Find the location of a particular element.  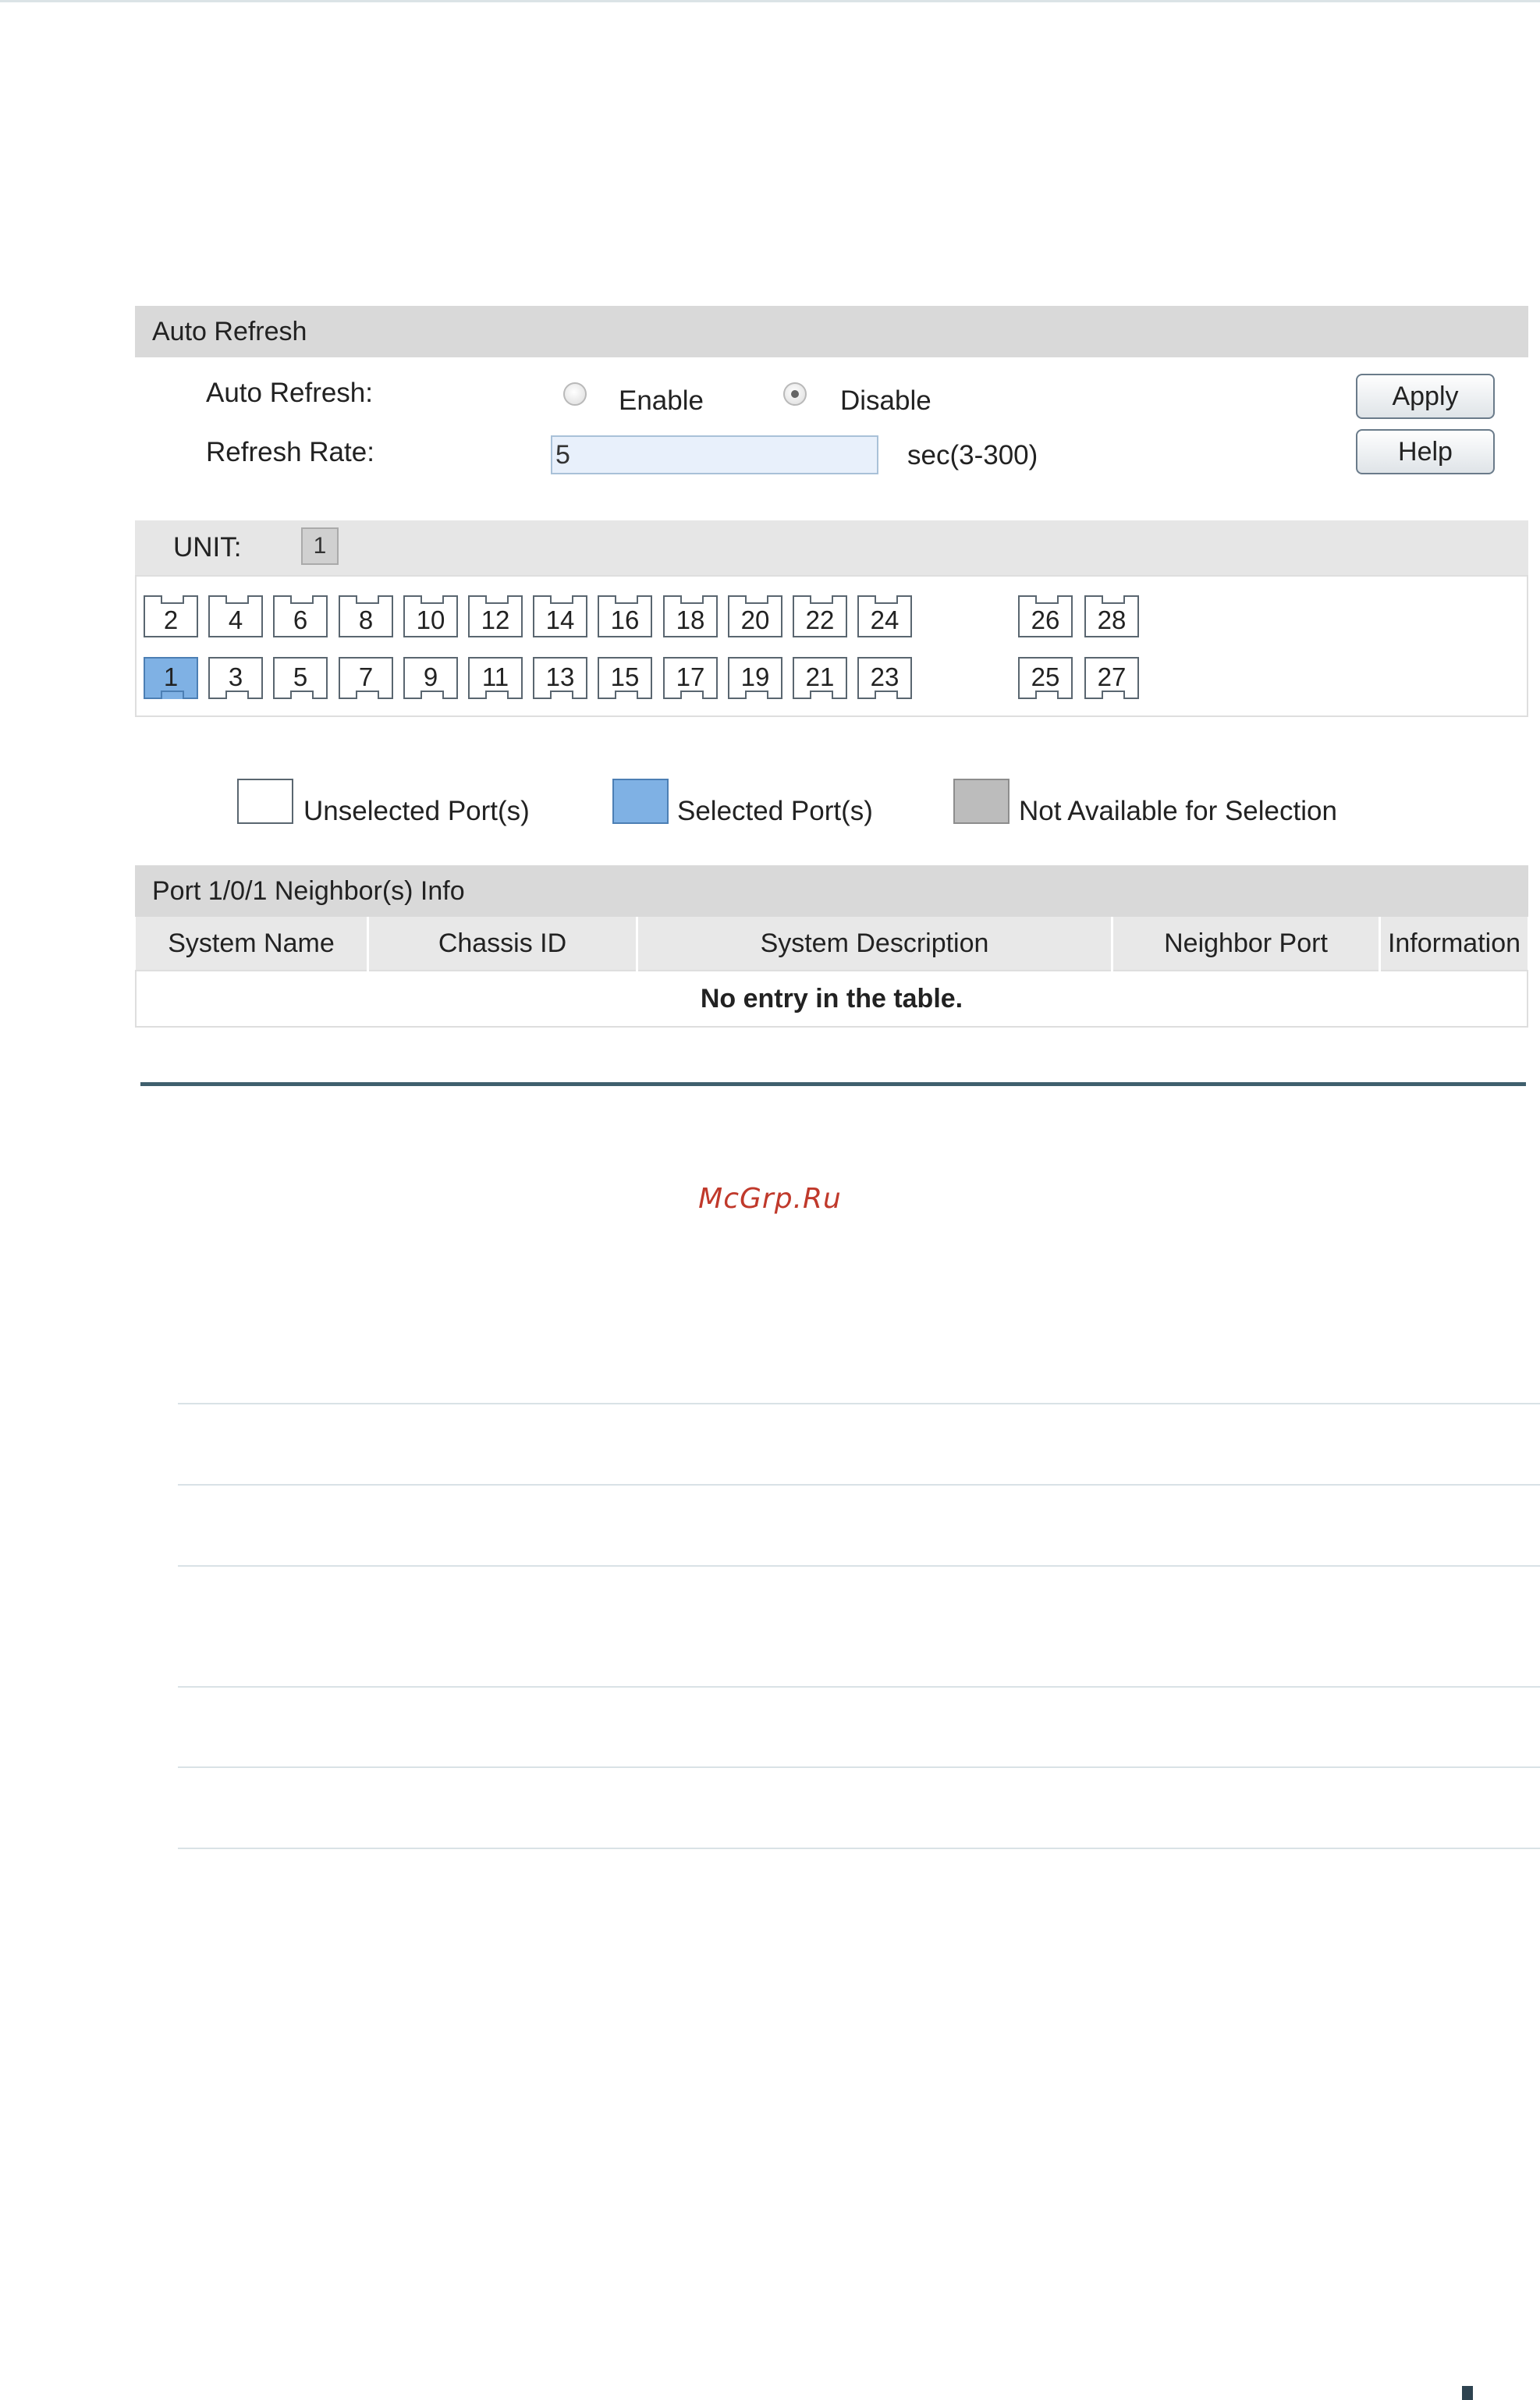

port-9: 9 is located at coordinates (430, 678).